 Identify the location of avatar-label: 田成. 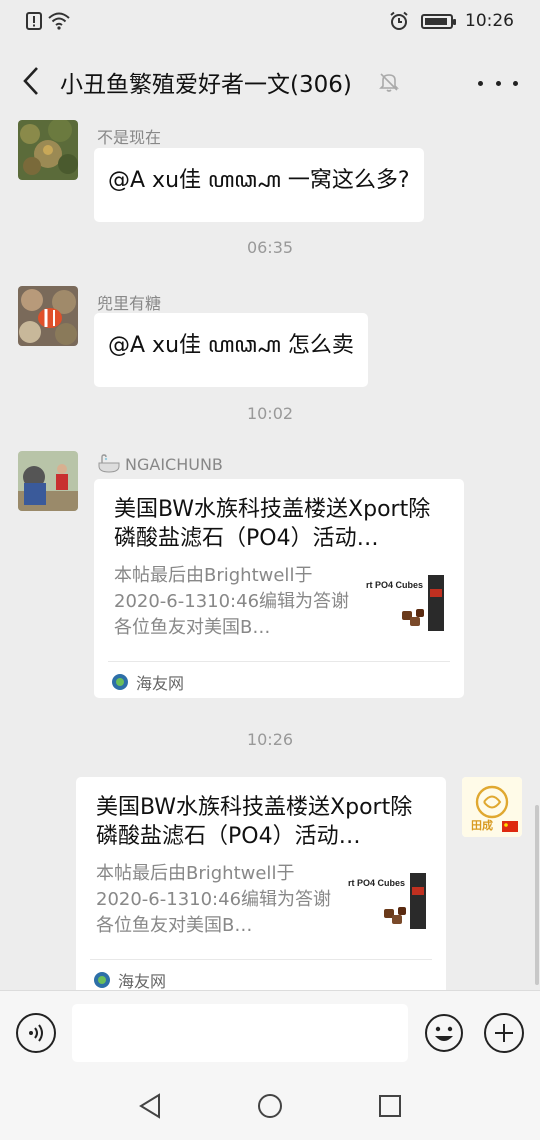
(482, 825).